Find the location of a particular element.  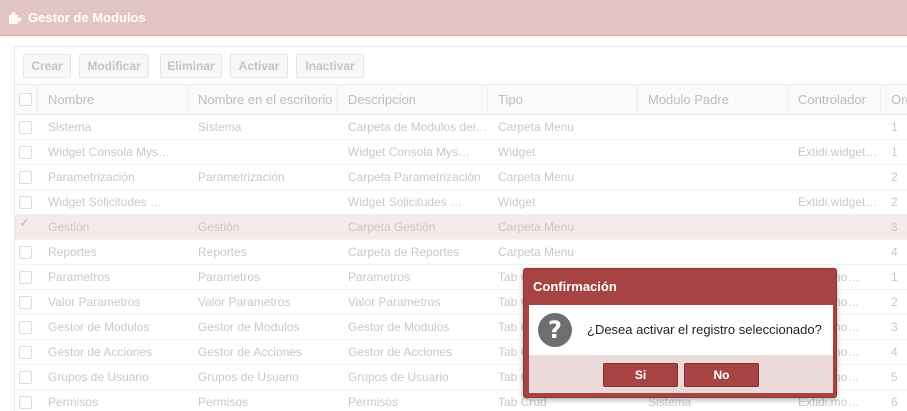

cell-orden: 5 is located at coordinates (894, 377).